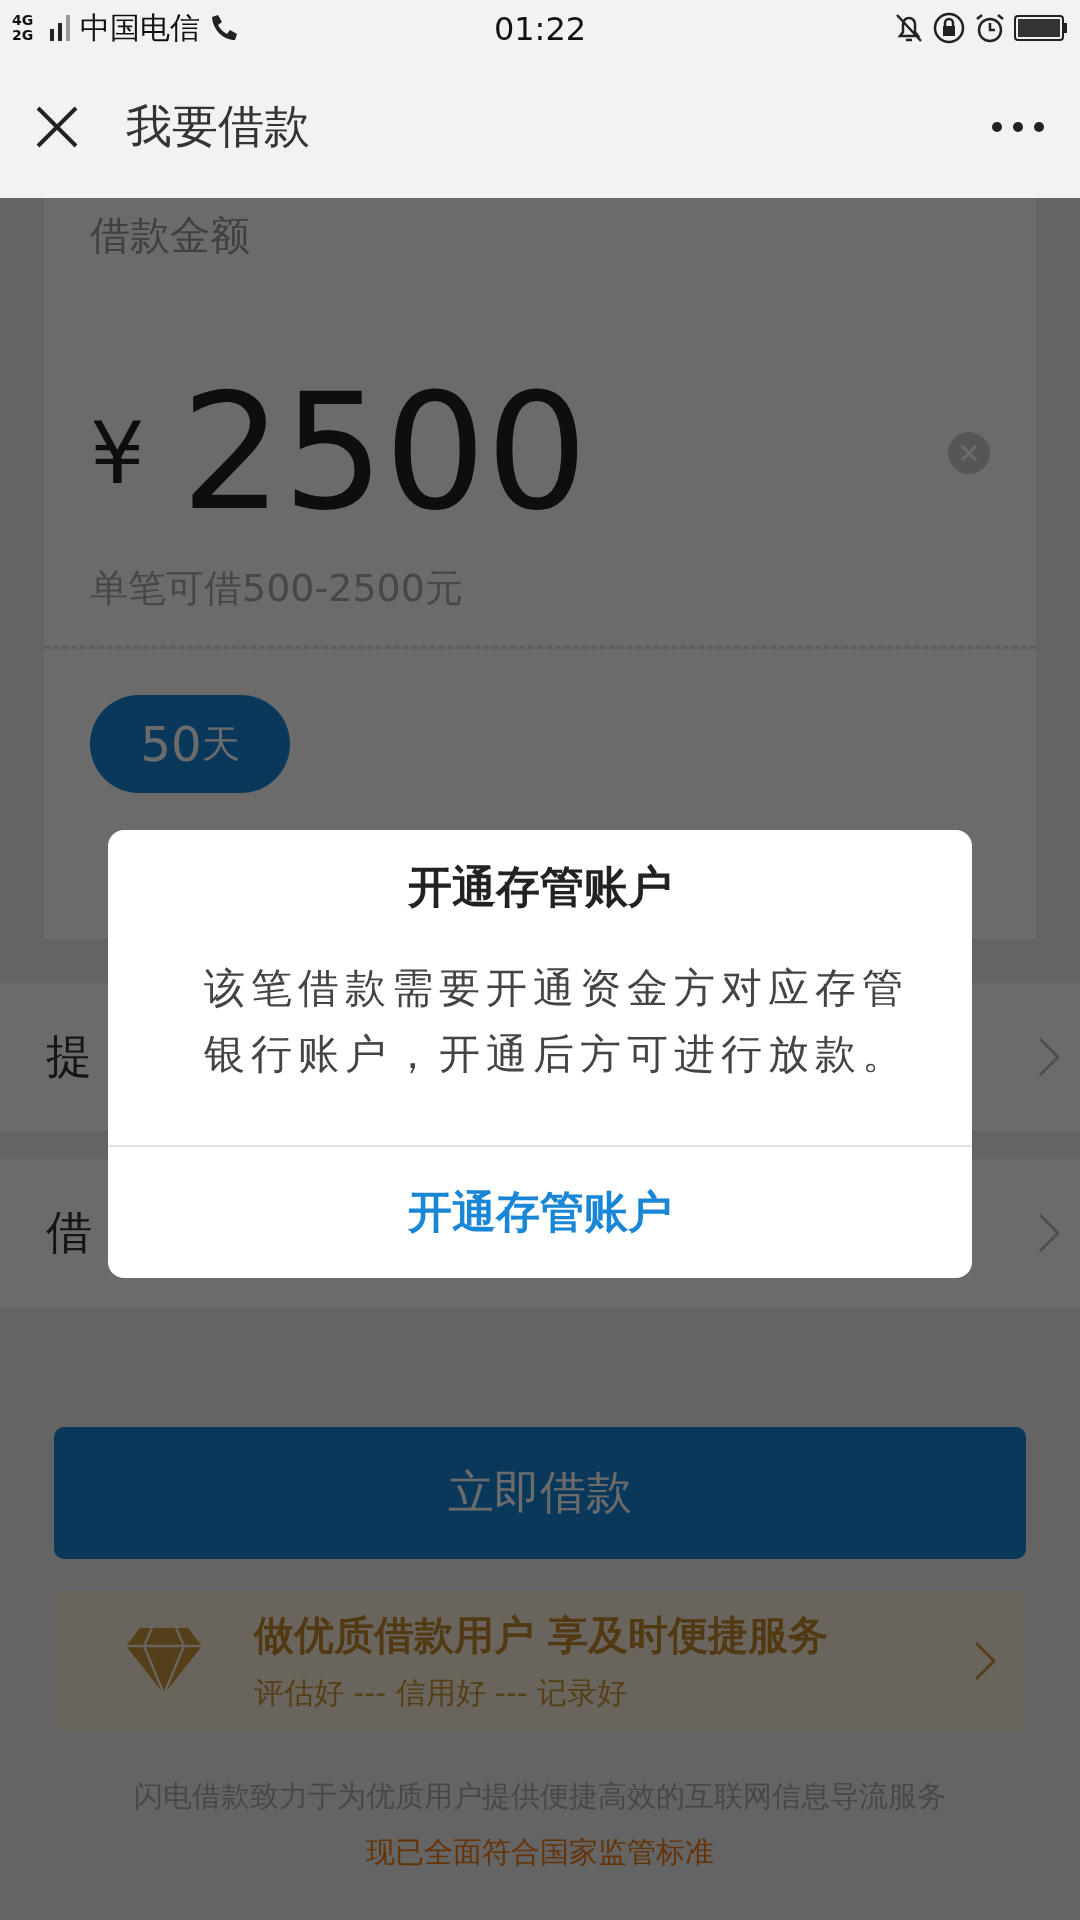 The height and width of the screenshot is (1920, 1080). What do you see at coordinates (218, 126) in the screenshot?
I see `page-title: 我要借款` at bounding box center [218, 126].